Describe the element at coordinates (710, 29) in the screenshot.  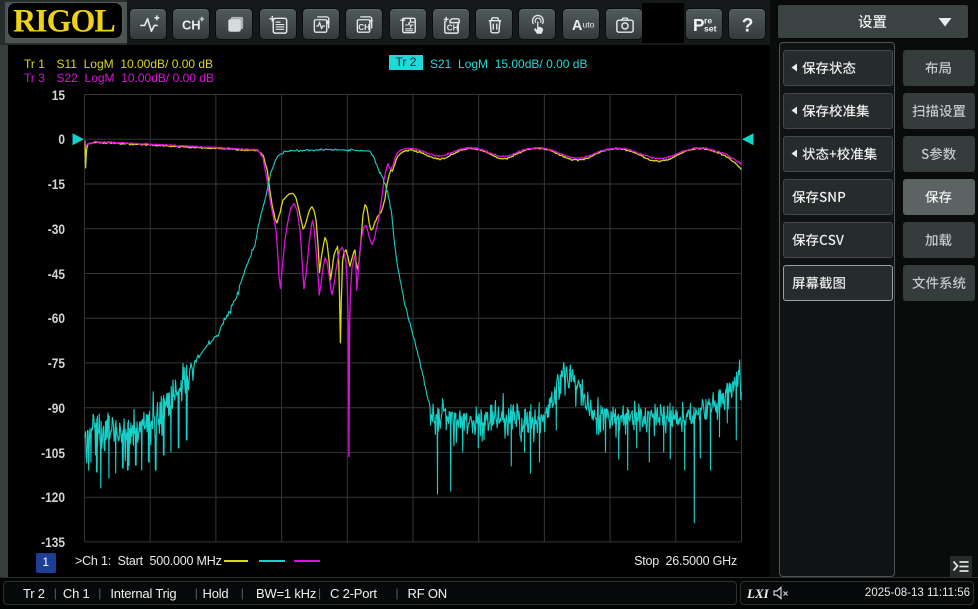
I see `svg-text: set` at that location.